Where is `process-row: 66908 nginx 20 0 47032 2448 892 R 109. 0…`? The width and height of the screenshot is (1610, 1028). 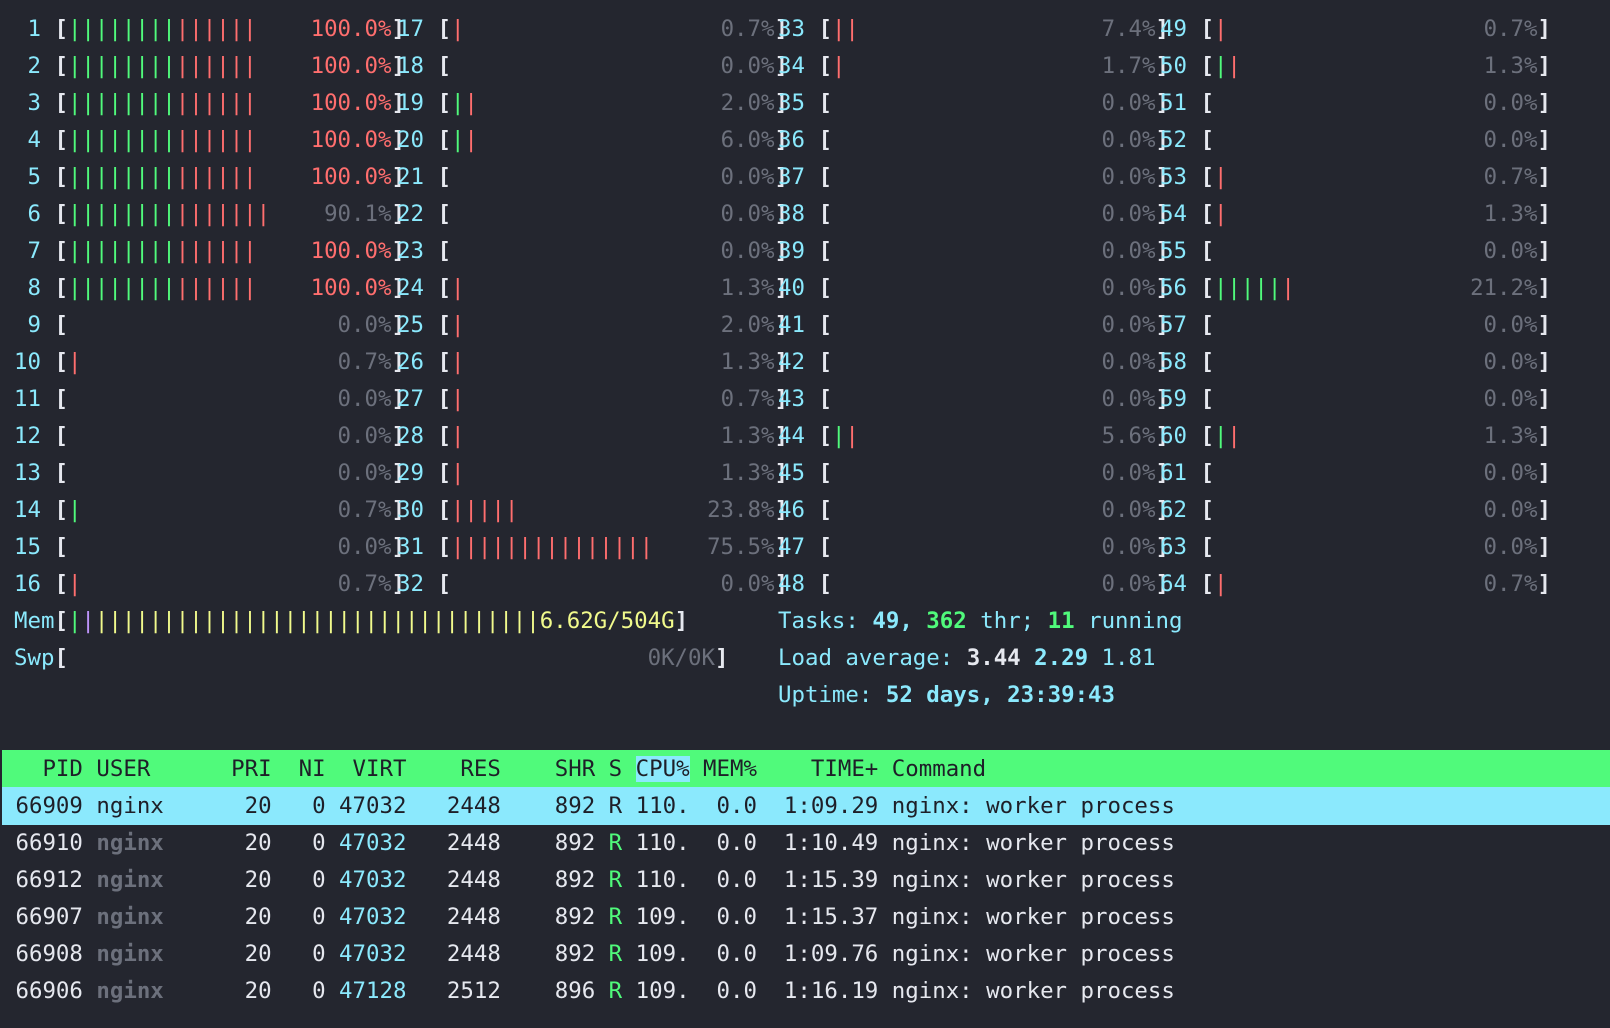
process-row: 66908 nginx 20 0 47032 2448 892 R 109. 0… is located at coordinates (806, 954).